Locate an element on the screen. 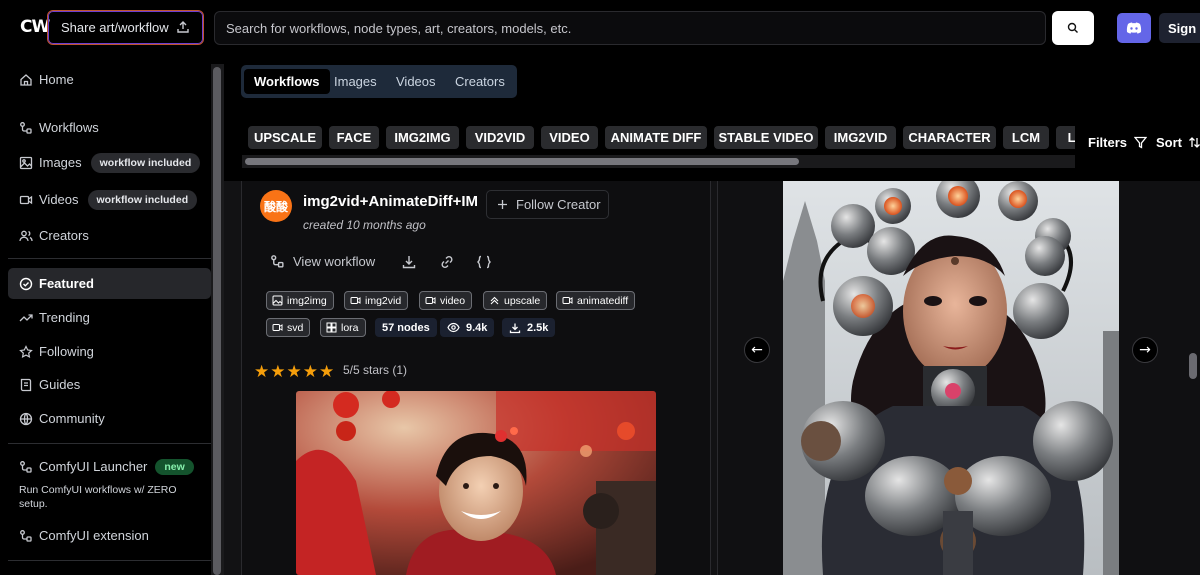 The height and width of the screenshot is (575, 1200). tab-workflows: Workflows is located at coordinates (287, 81).